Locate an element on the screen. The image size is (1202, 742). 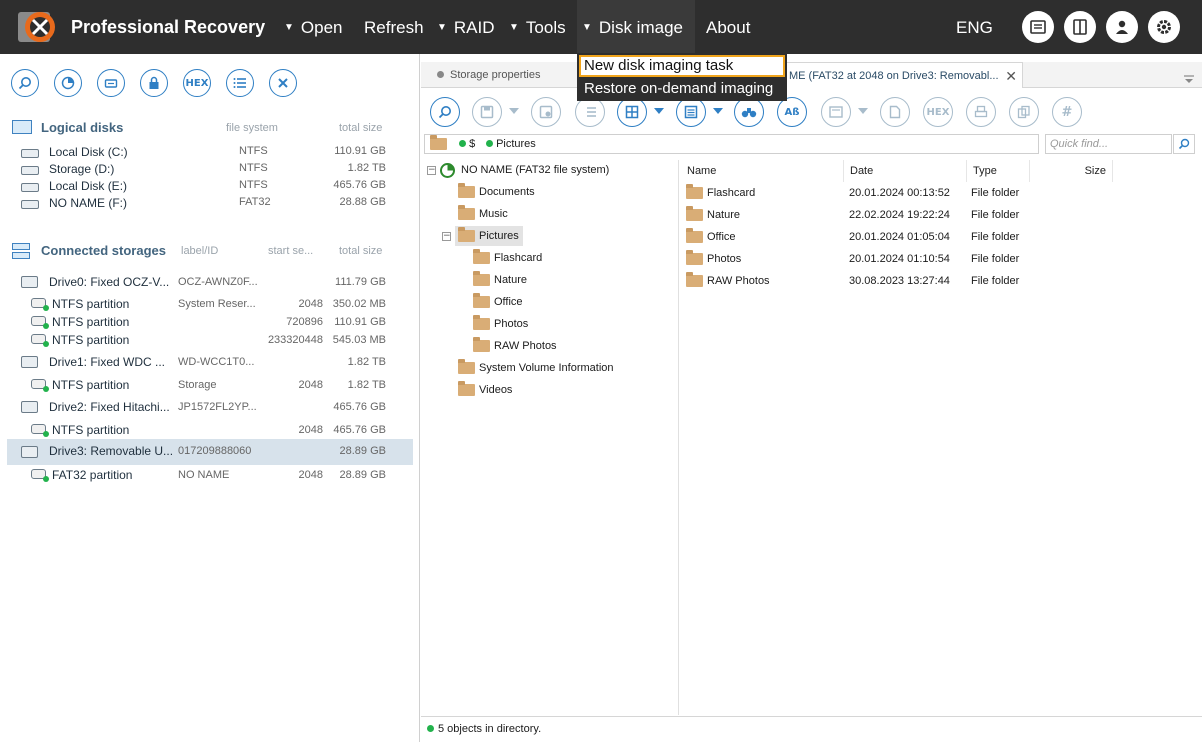
storage-partition-row: NTFS partition 720896 110.91 GB is located at coordinates (210, 322).